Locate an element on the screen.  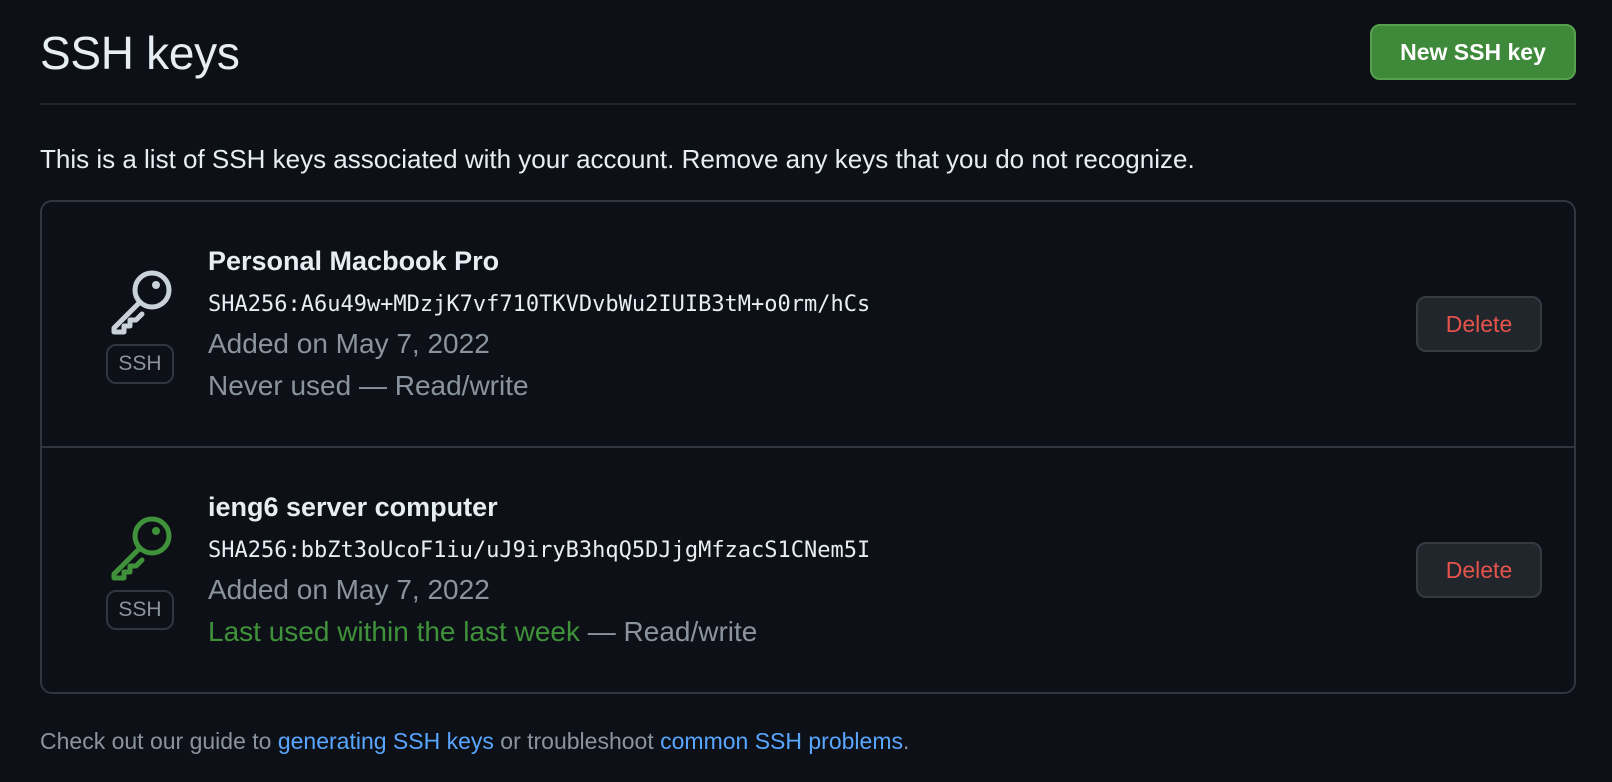
generating-ssh-keys-link: generating SSH keys is located at coordinates (386, 741).